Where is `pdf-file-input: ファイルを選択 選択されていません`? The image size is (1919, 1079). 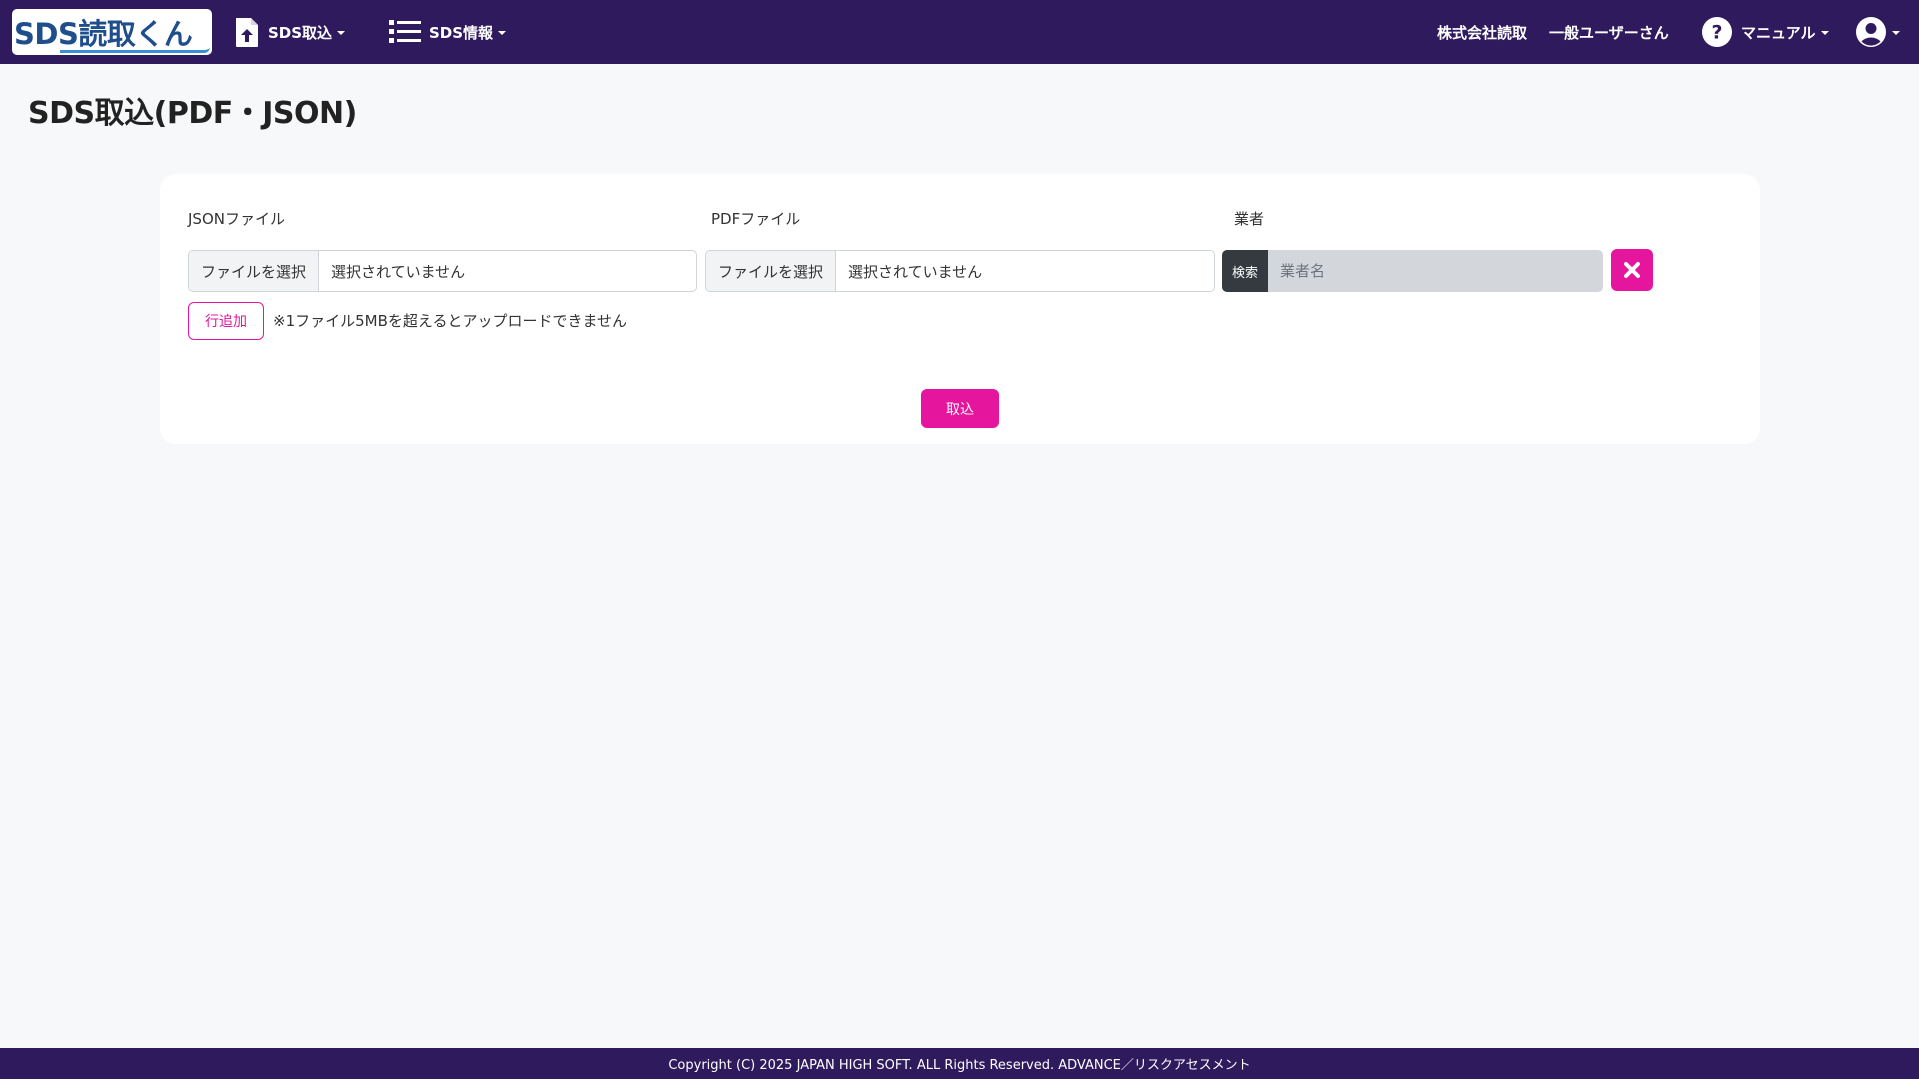 pdf-file-input: ファイルを選択 選択されていません is located at coordinates (960, 271).